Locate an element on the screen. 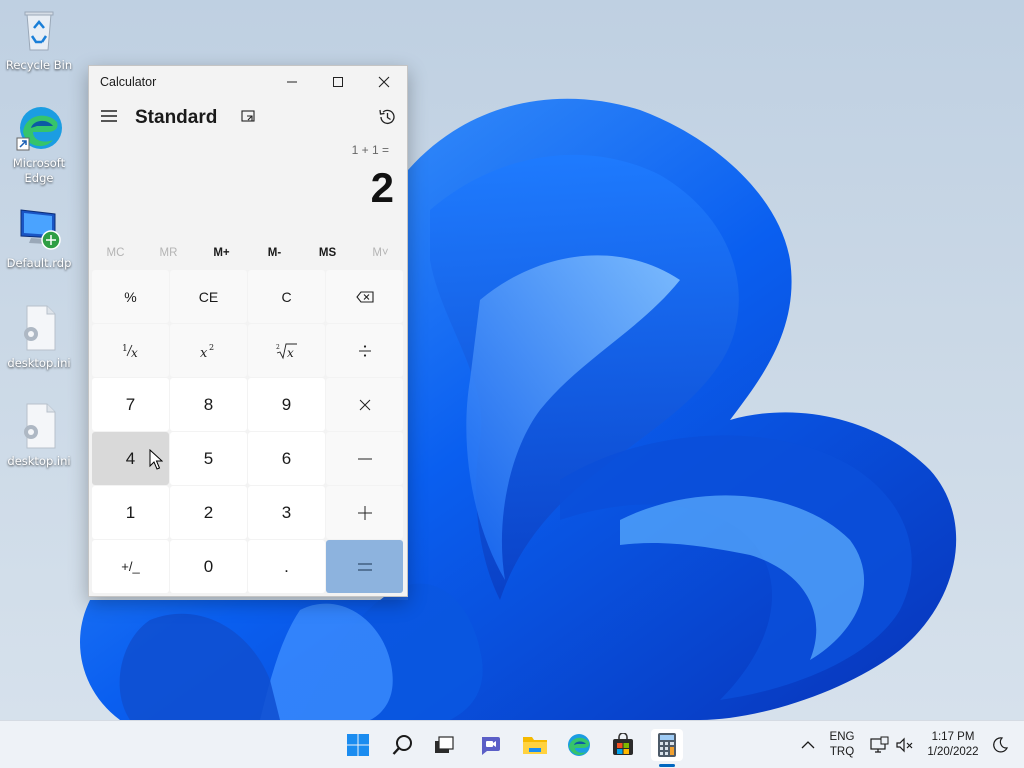 This screenshot has width=1024, height=768. volume-button is located at coordinates (905, 745).